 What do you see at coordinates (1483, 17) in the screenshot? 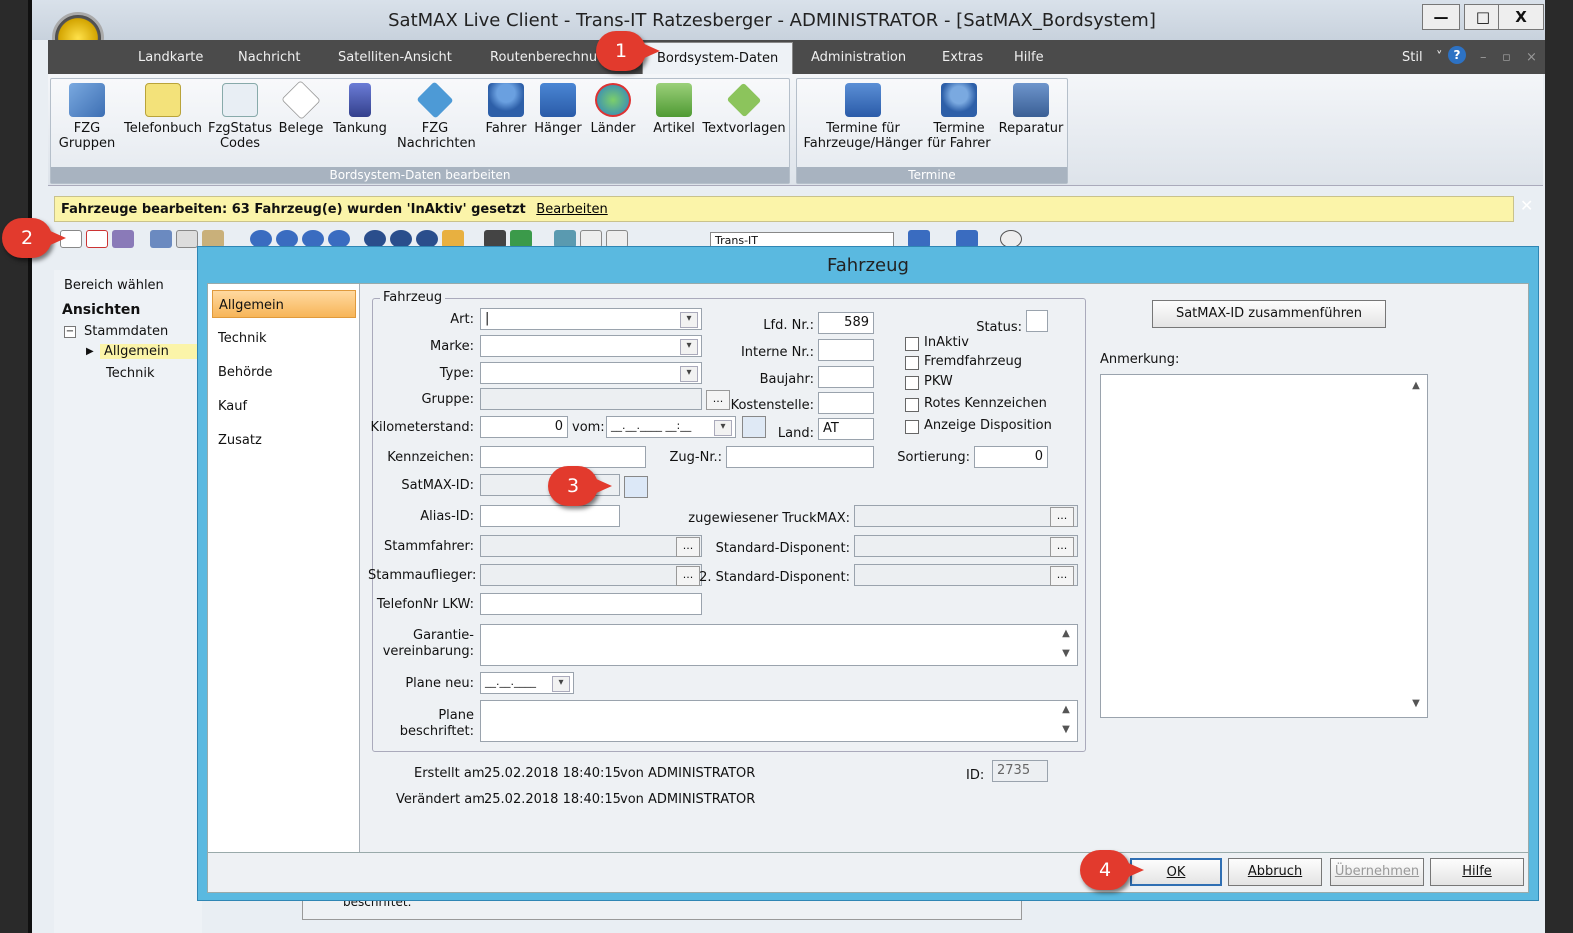
I see `maximize-button: □` at bounding box center [1483, 17].